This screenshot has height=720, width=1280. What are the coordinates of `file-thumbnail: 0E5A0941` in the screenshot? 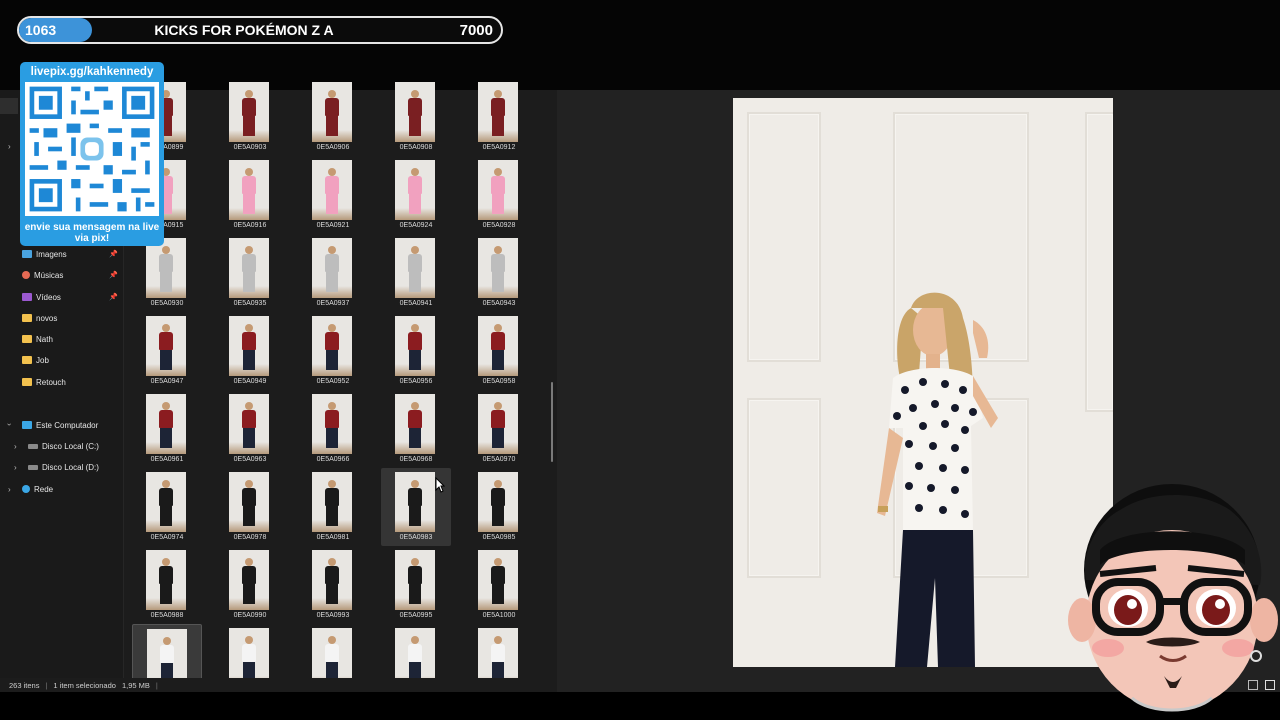 It's located at (416, 273).